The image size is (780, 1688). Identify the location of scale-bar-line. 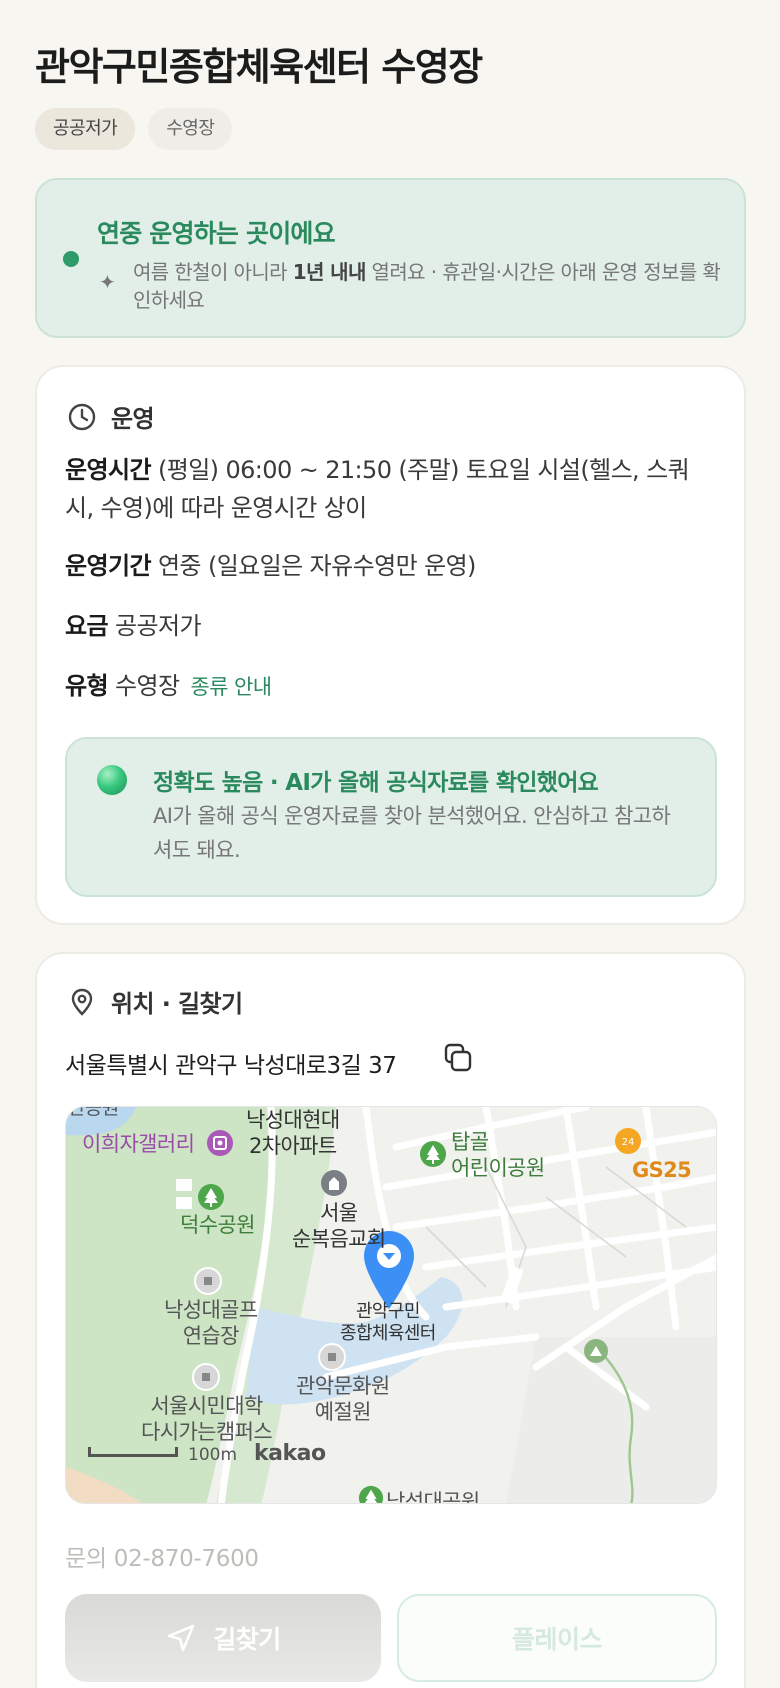
(133, 1452).